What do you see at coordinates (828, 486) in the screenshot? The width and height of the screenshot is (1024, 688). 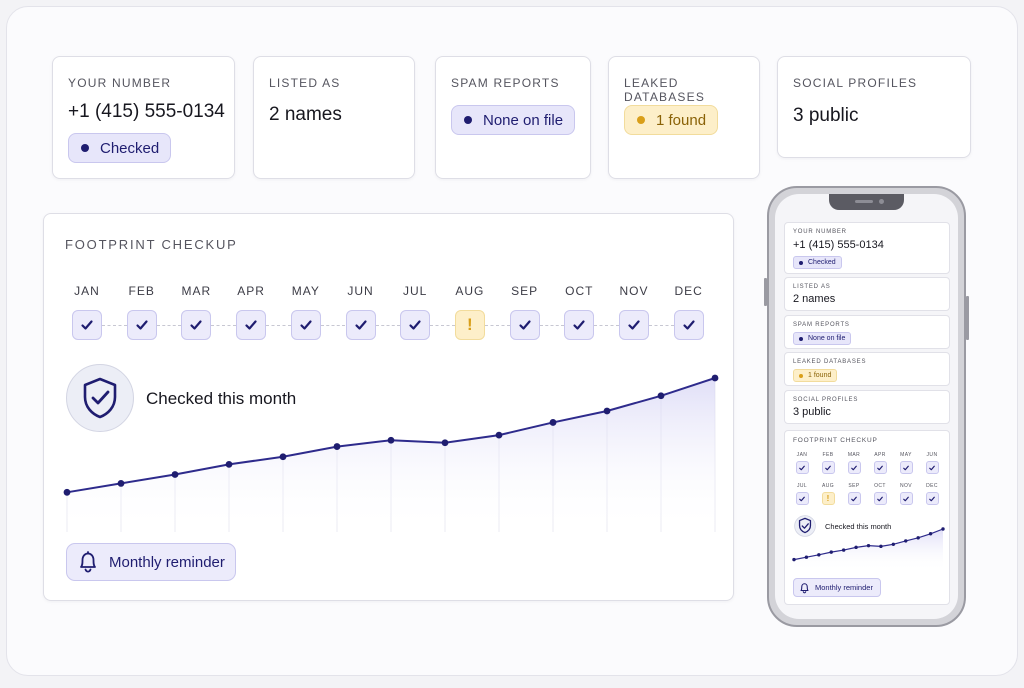 I see `mobile-month-label: AUG` at bounding box center [828, 486].